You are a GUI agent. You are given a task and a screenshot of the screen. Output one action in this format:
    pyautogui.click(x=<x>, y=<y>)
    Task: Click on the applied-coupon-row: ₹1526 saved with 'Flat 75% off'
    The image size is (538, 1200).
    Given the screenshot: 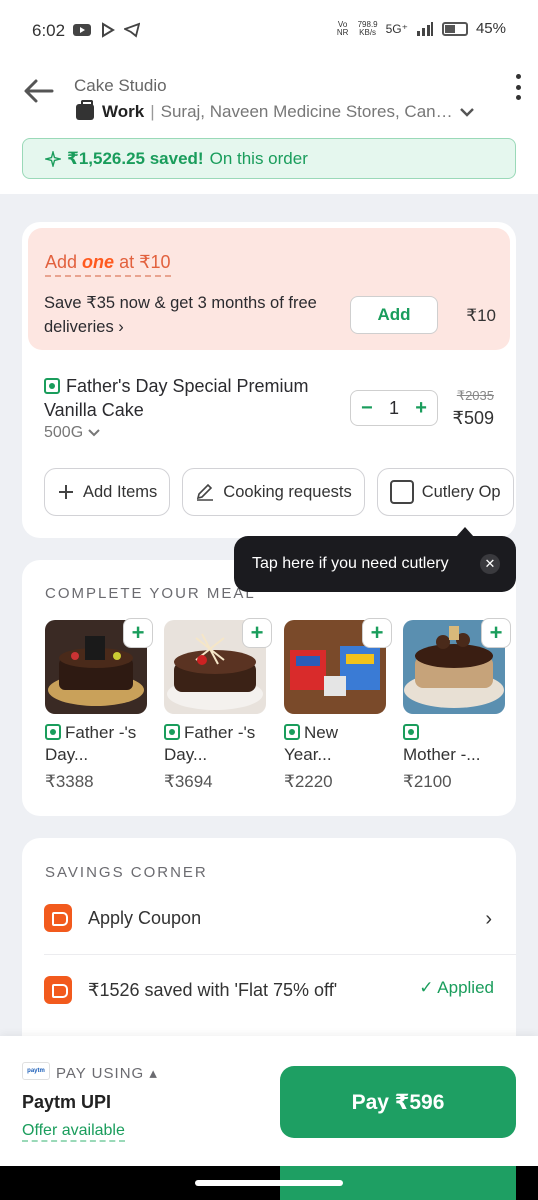 What is the action you would take?
    pyautogui.click(x=190, y=990)
    